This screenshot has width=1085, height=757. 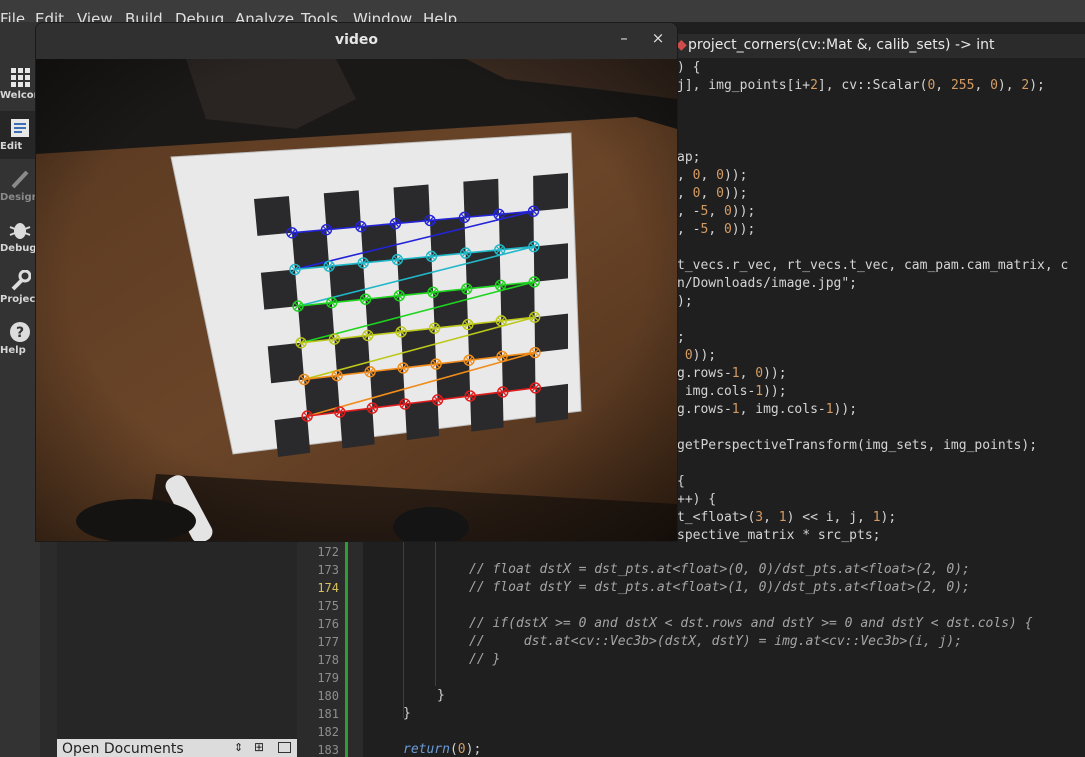 I want to click on menu-tools: Tools, so click(x=319, y=16).